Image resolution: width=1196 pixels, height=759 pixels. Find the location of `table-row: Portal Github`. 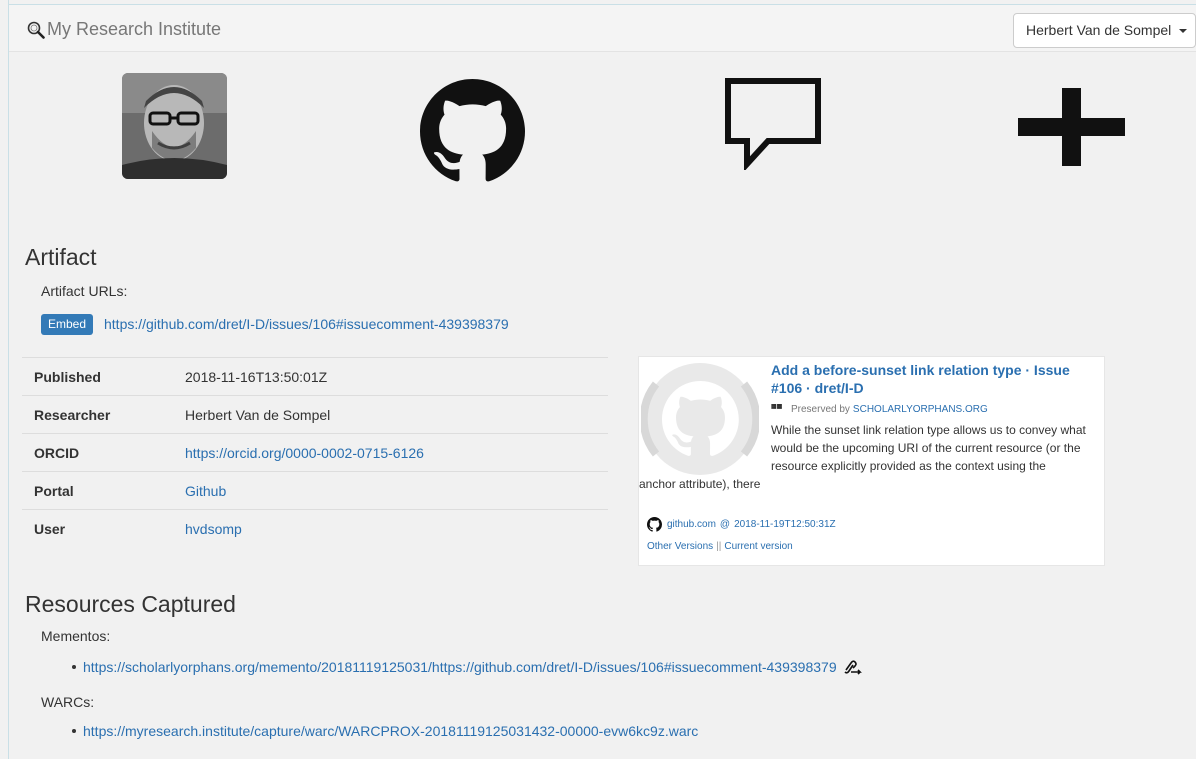

table-row: Portal Github is located at coordinates (315, 490).